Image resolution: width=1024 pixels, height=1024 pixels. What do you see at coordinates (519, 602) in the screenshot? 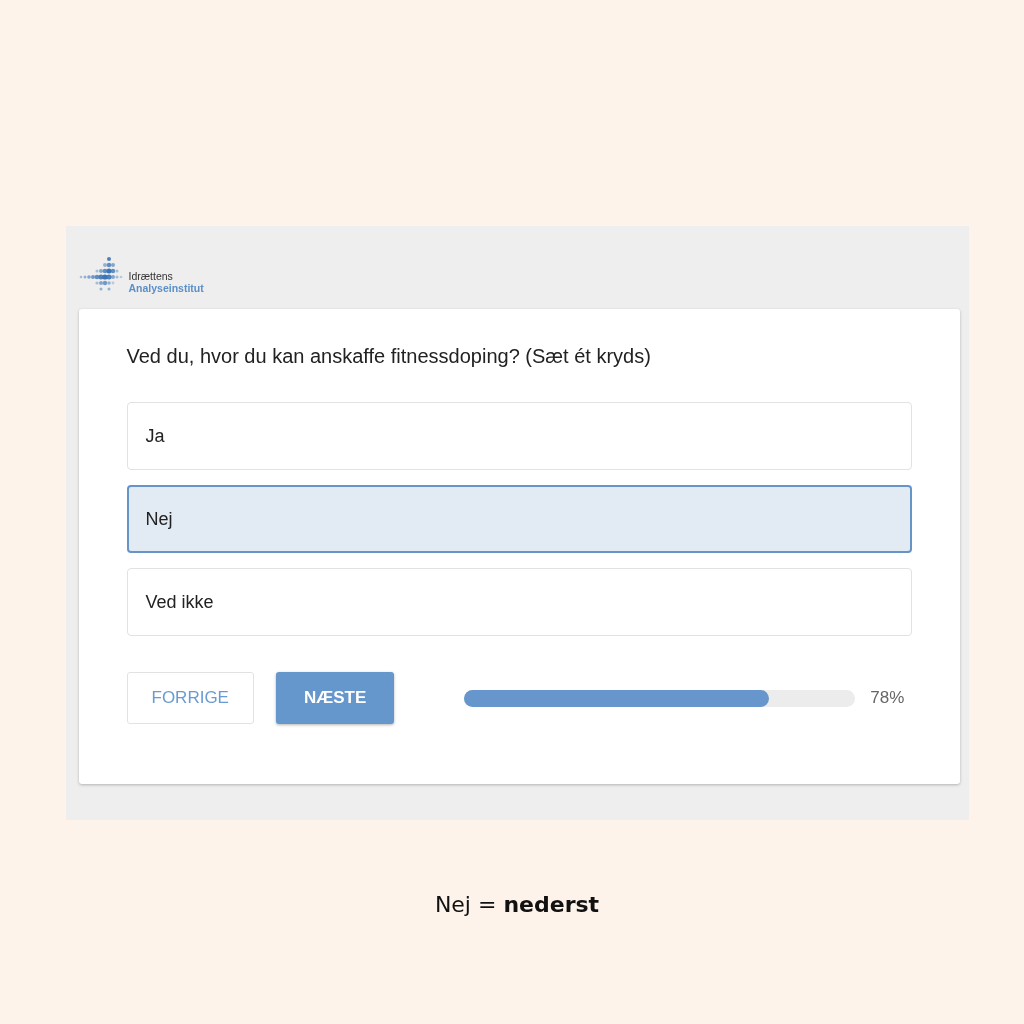
I see `answer-option: Ved ikke` at bounding box center [519, 602].